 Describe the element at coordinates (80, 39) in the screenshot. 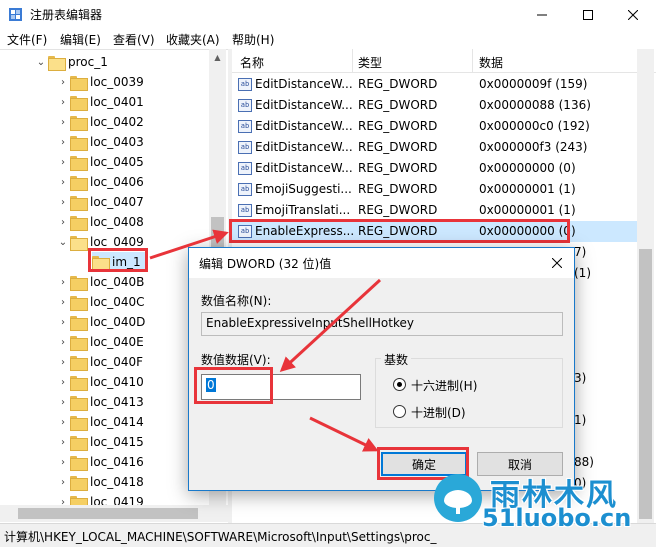

I see `menu-edit: 编辑(E)` at that location.